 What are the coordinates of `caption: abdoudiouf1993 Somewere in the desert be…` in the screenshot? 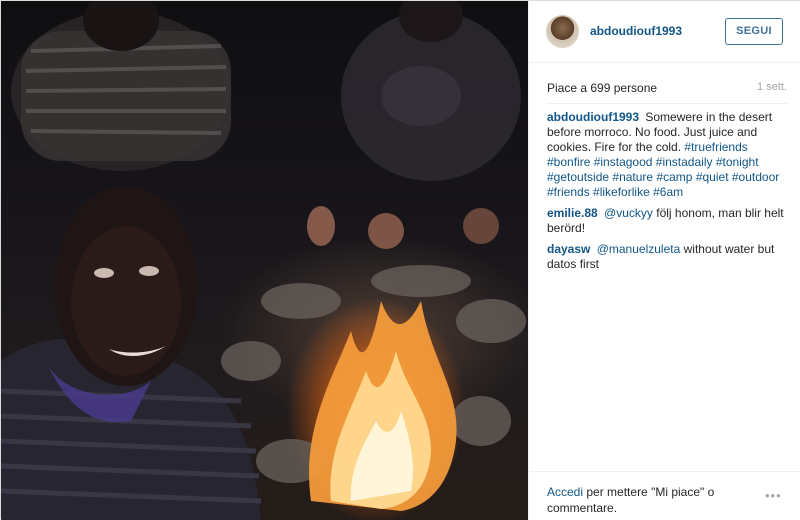 It's located at (667, 155).